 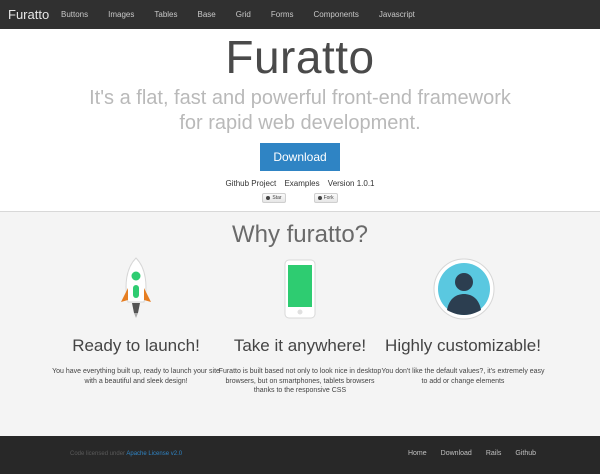 What do you see at coordinates (30, 14) in the screenshot?
I see `brand-logo: Furatto` at bounding box center [30, 14].